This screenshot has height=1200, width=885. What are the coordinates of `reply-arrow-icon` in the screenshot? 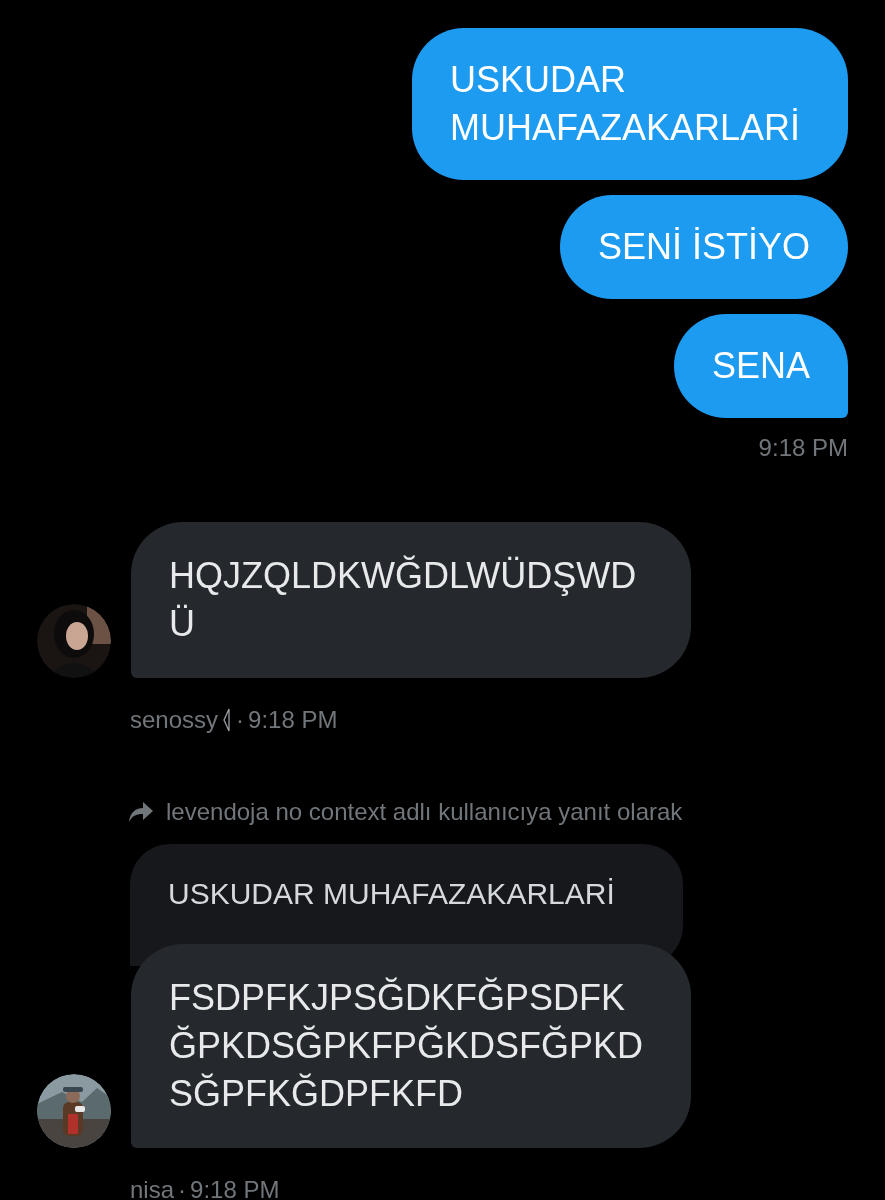 It's located at (141, 812).